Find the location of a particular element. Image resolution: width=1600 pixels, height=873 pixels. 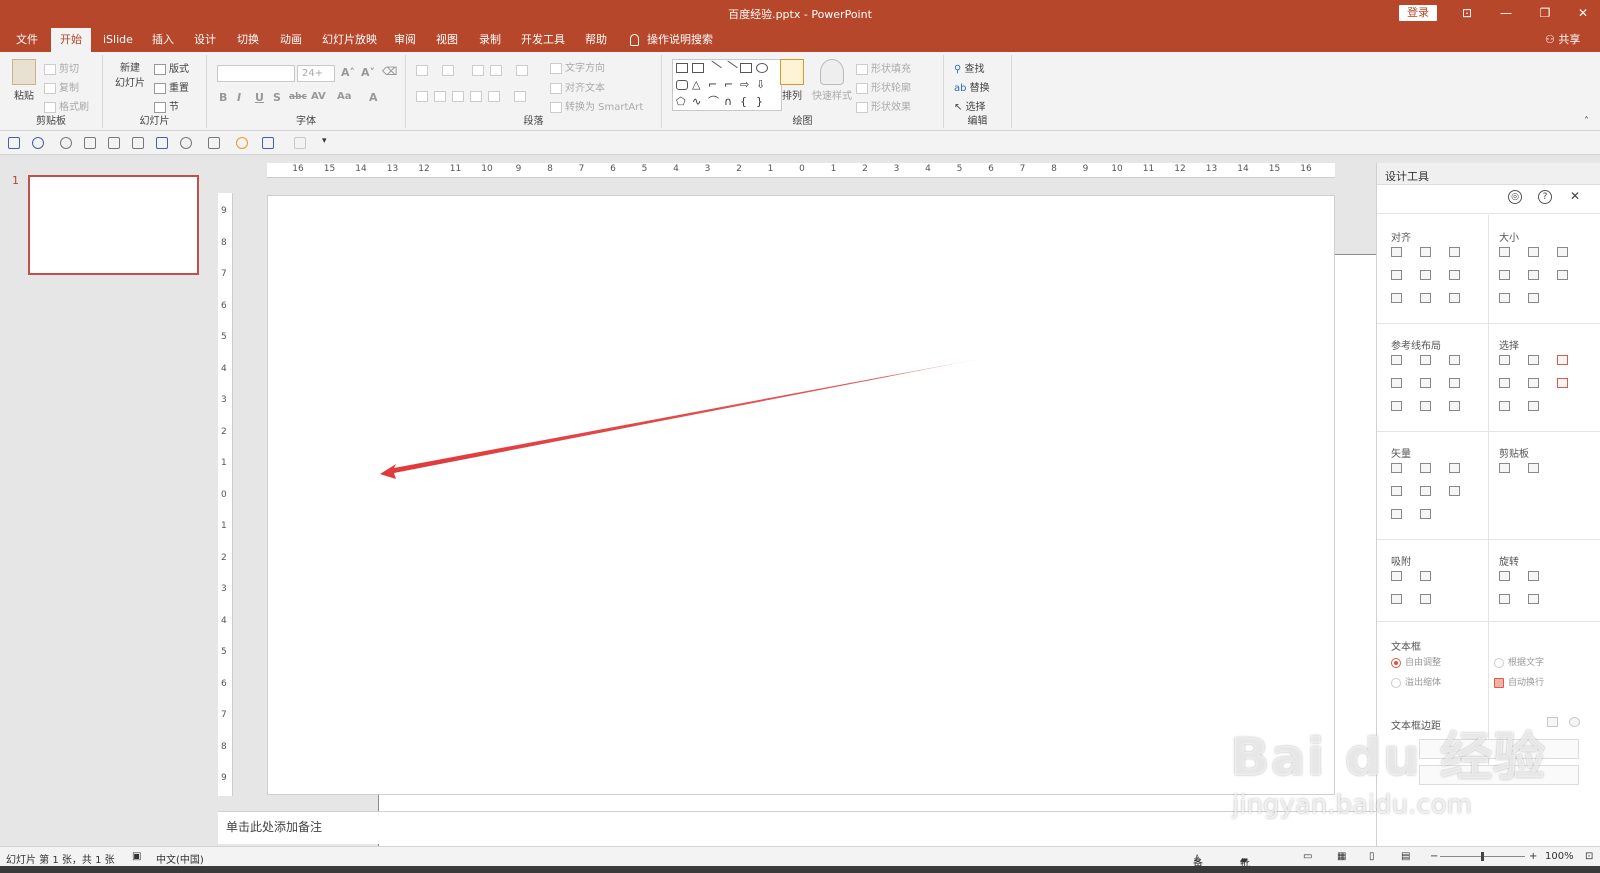

bold-button: B is located at coordinates (223, 97).